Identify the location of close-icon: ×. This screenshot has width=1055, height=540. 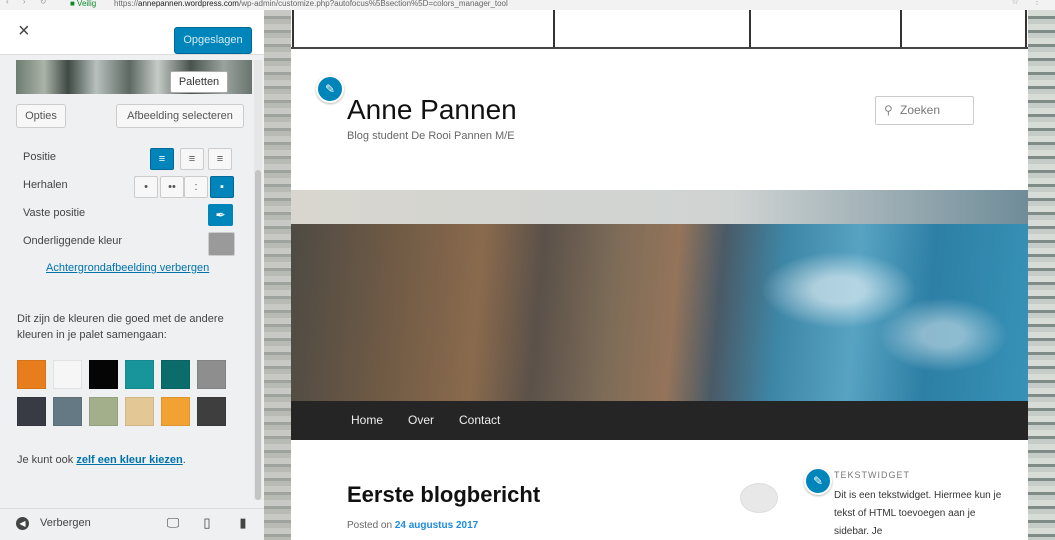
(24, 31).